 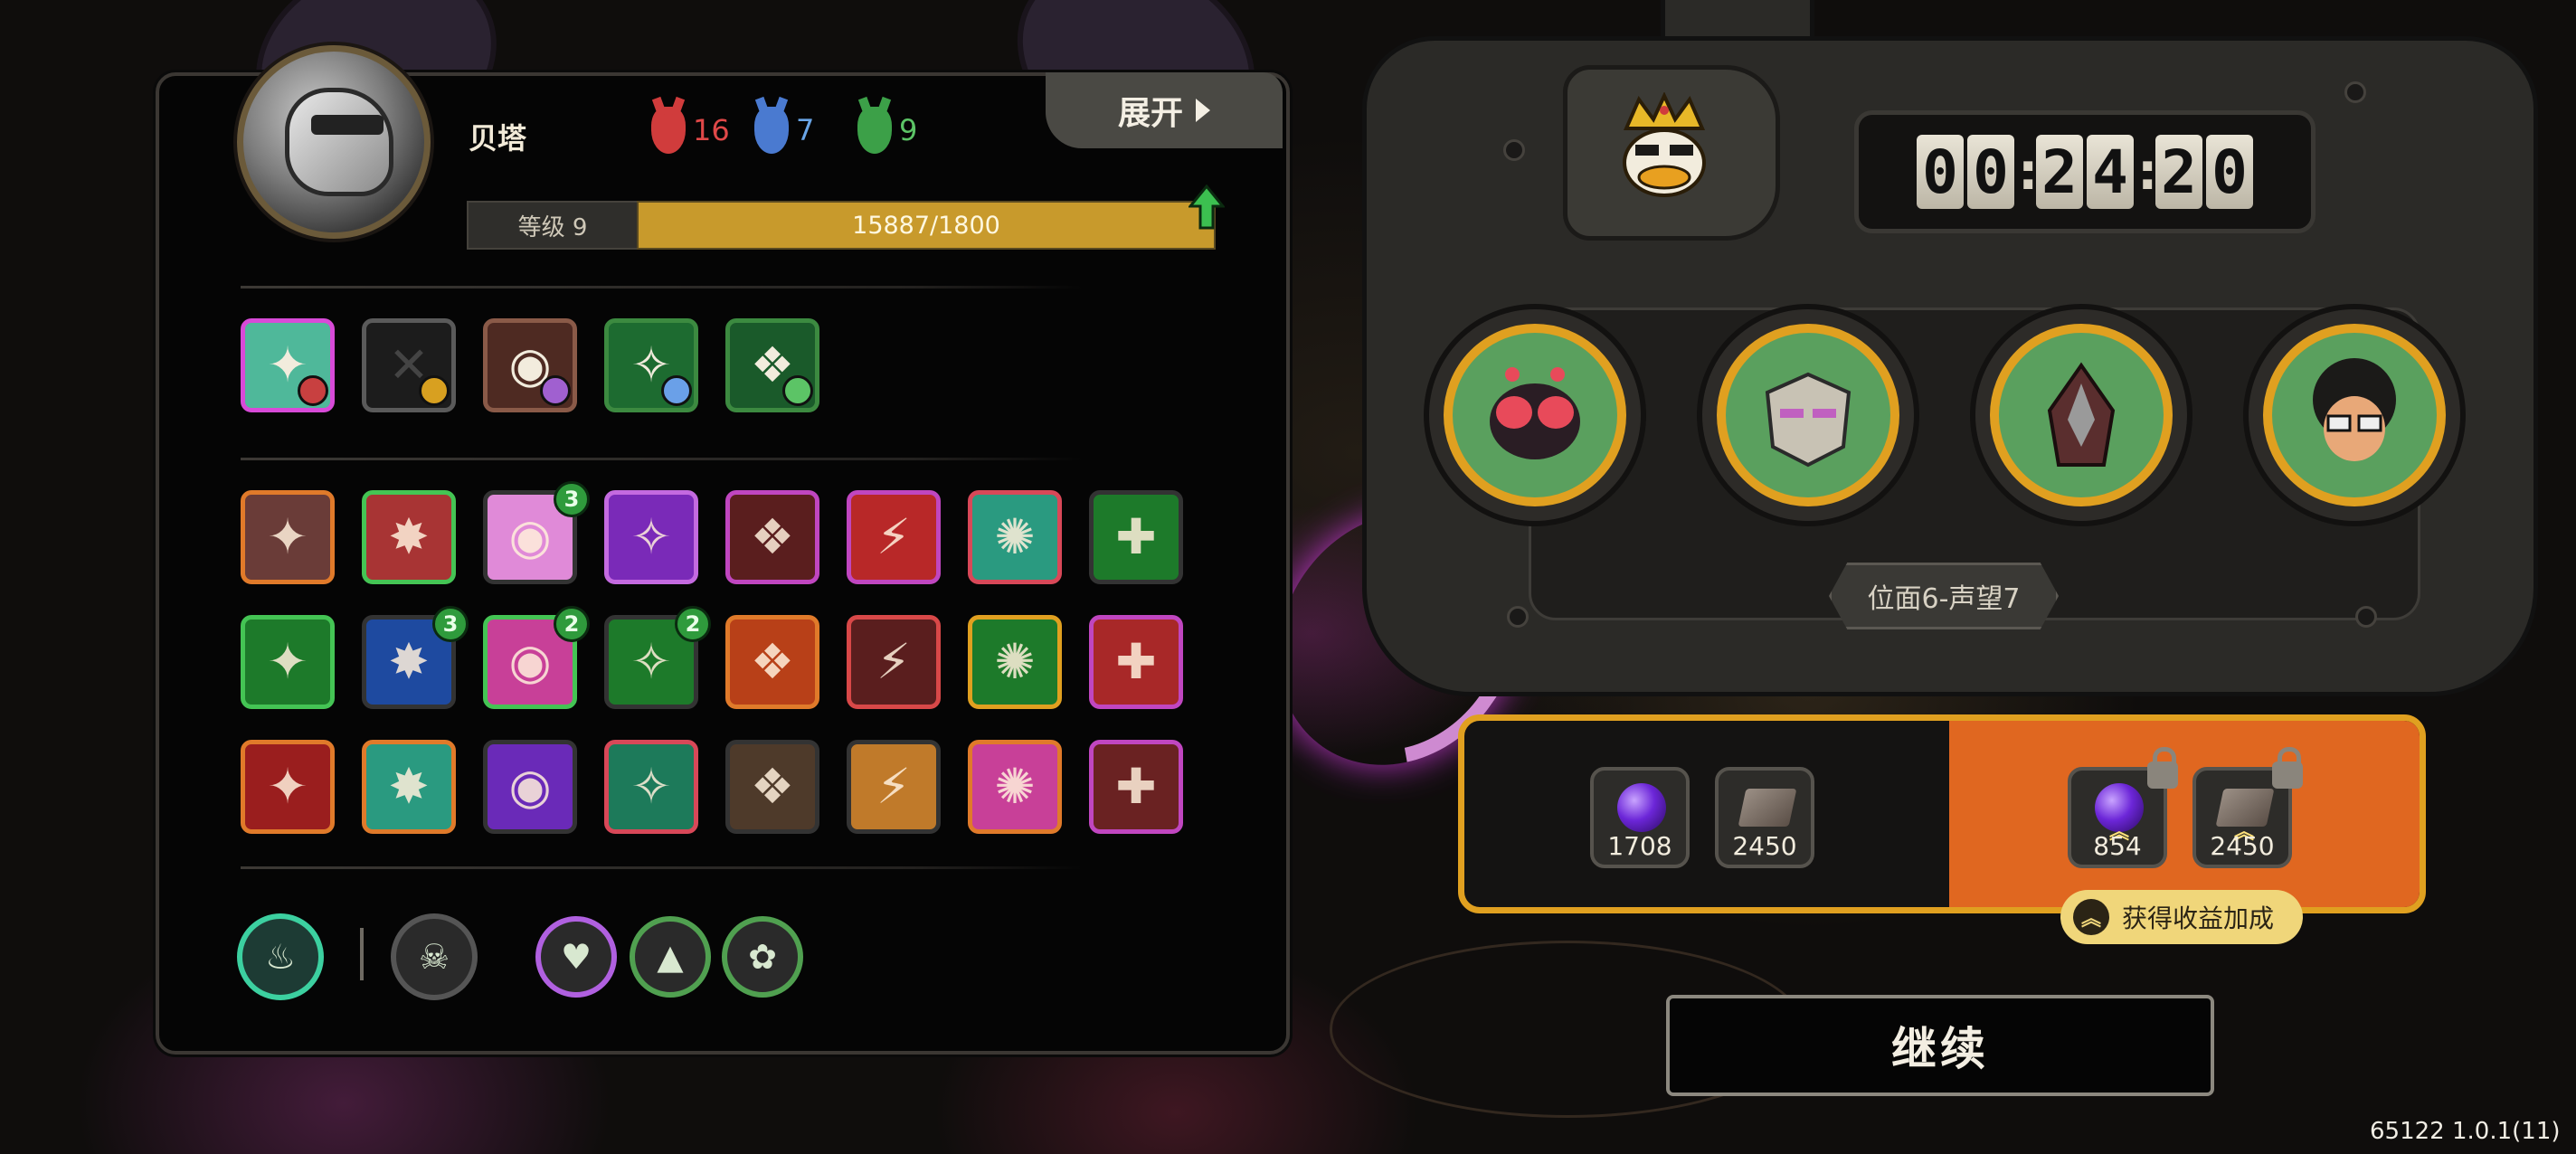 I want to click on trait-glyph: ▲, so click(x=671, y=957).